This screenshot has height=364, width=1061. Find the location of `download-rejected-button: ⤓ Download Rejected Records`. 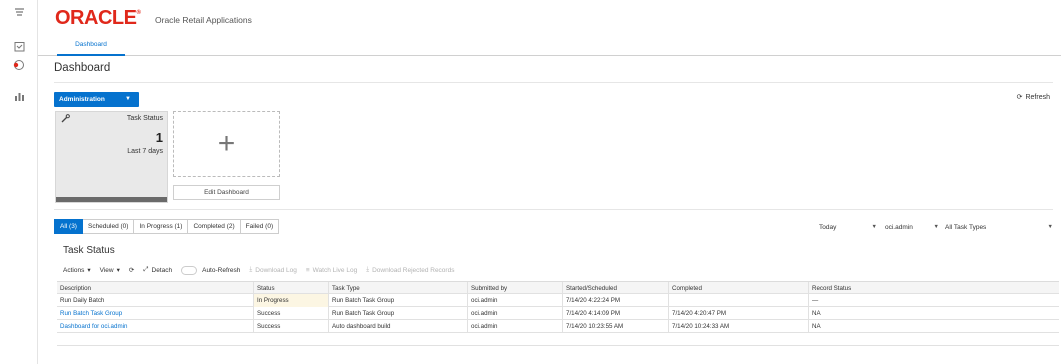

download-rejected-button: ⤓ Download Rejected Records is located at coordinates (410, 270).